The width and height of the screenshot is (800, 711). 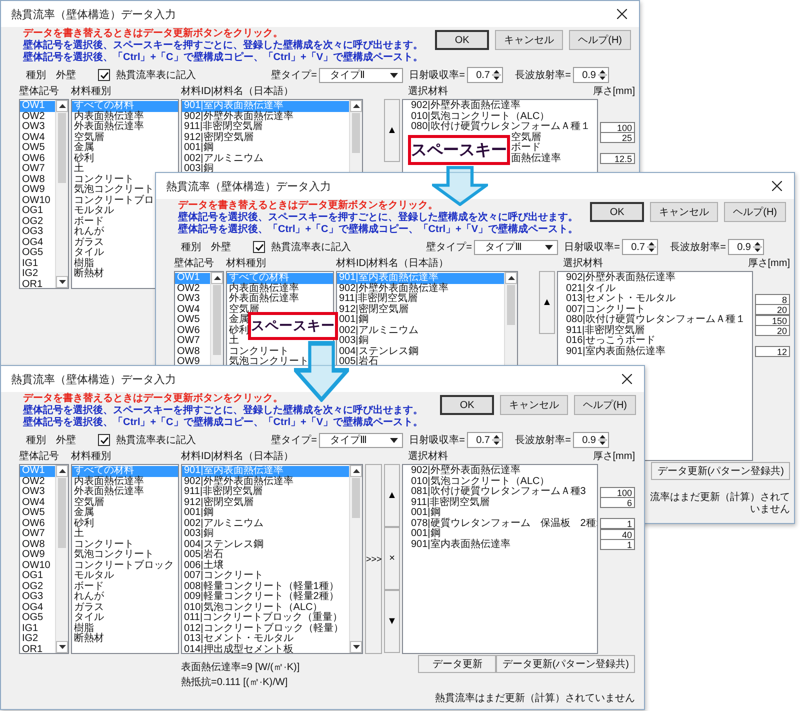 What do you see at coordinates (535, 699) in the screenshot?
I see `status-text: 熱貫流率はまだ更新（計算）されていません` at bounding box center [535, 699].